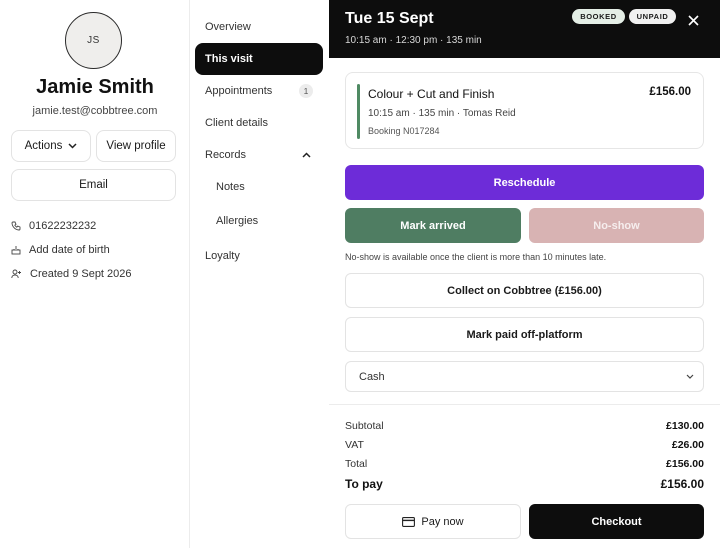 The width and height of the screenshot is (720, 548). I want to click on nav-this-visit: This visit, so click(259, 59).